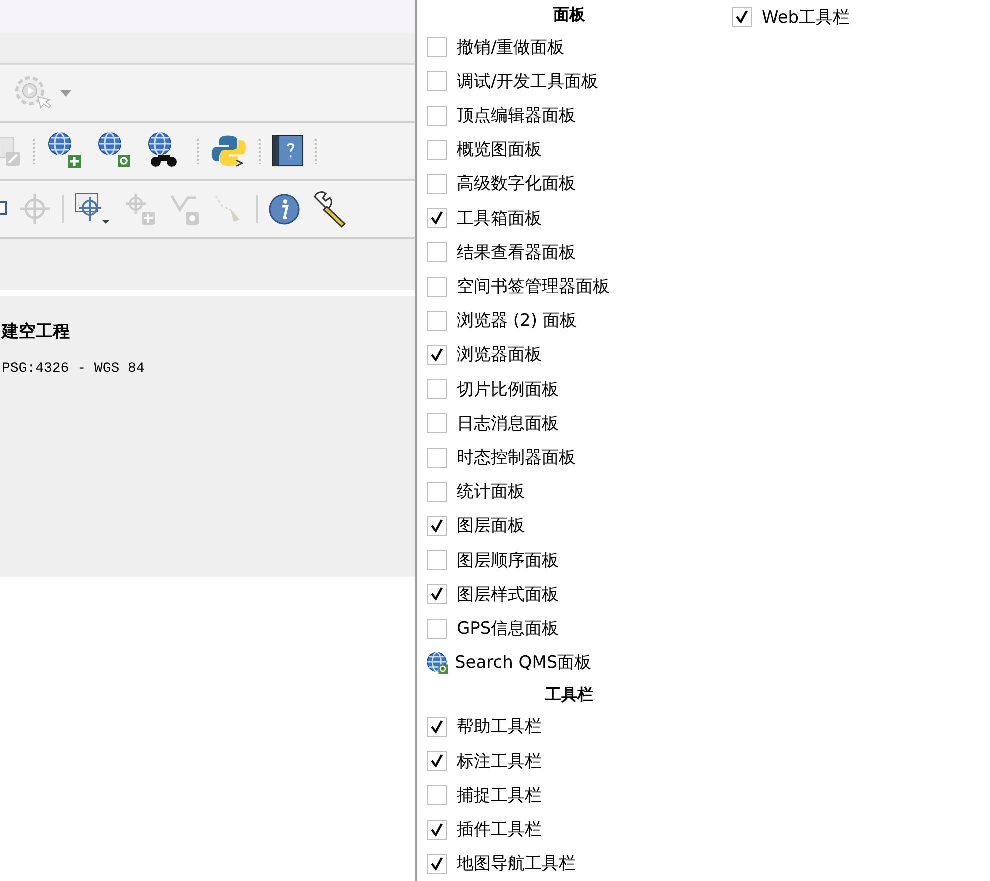 This screenshot has width=990, height=881. Describe the element at coordinates (499, 150) in the screenshot. I see `menu-item: 概览图面板` at that location.